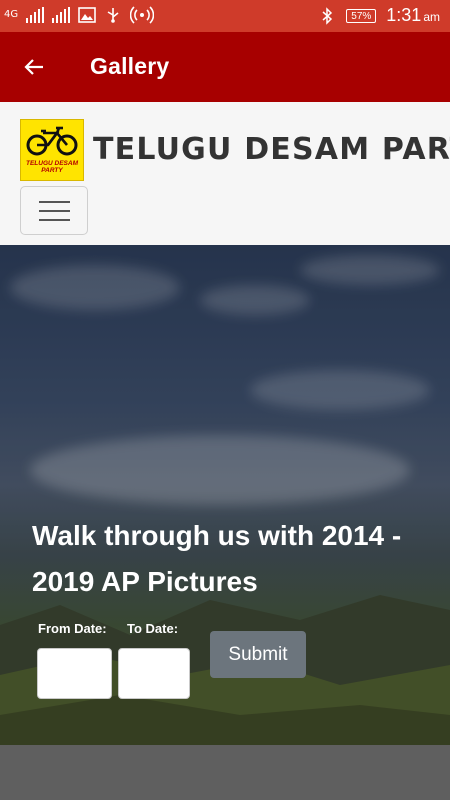  Describe the element at coordinates (154, 673) in the screenshot. I see `to-date-input` at that location.